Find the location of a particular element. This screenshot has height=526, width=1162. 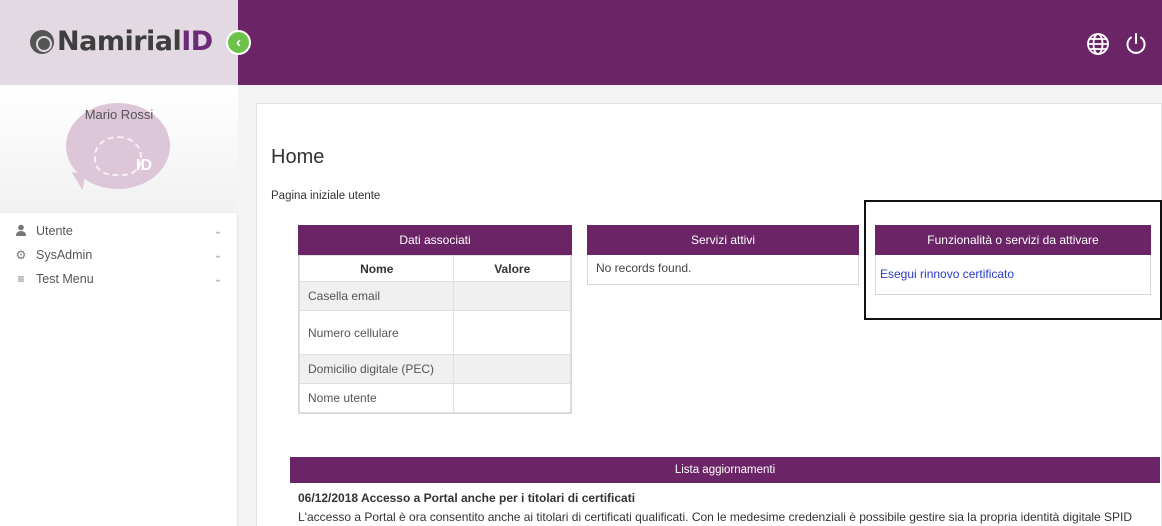

table-row: Numero cellulare is located at coordinates (434, 332).